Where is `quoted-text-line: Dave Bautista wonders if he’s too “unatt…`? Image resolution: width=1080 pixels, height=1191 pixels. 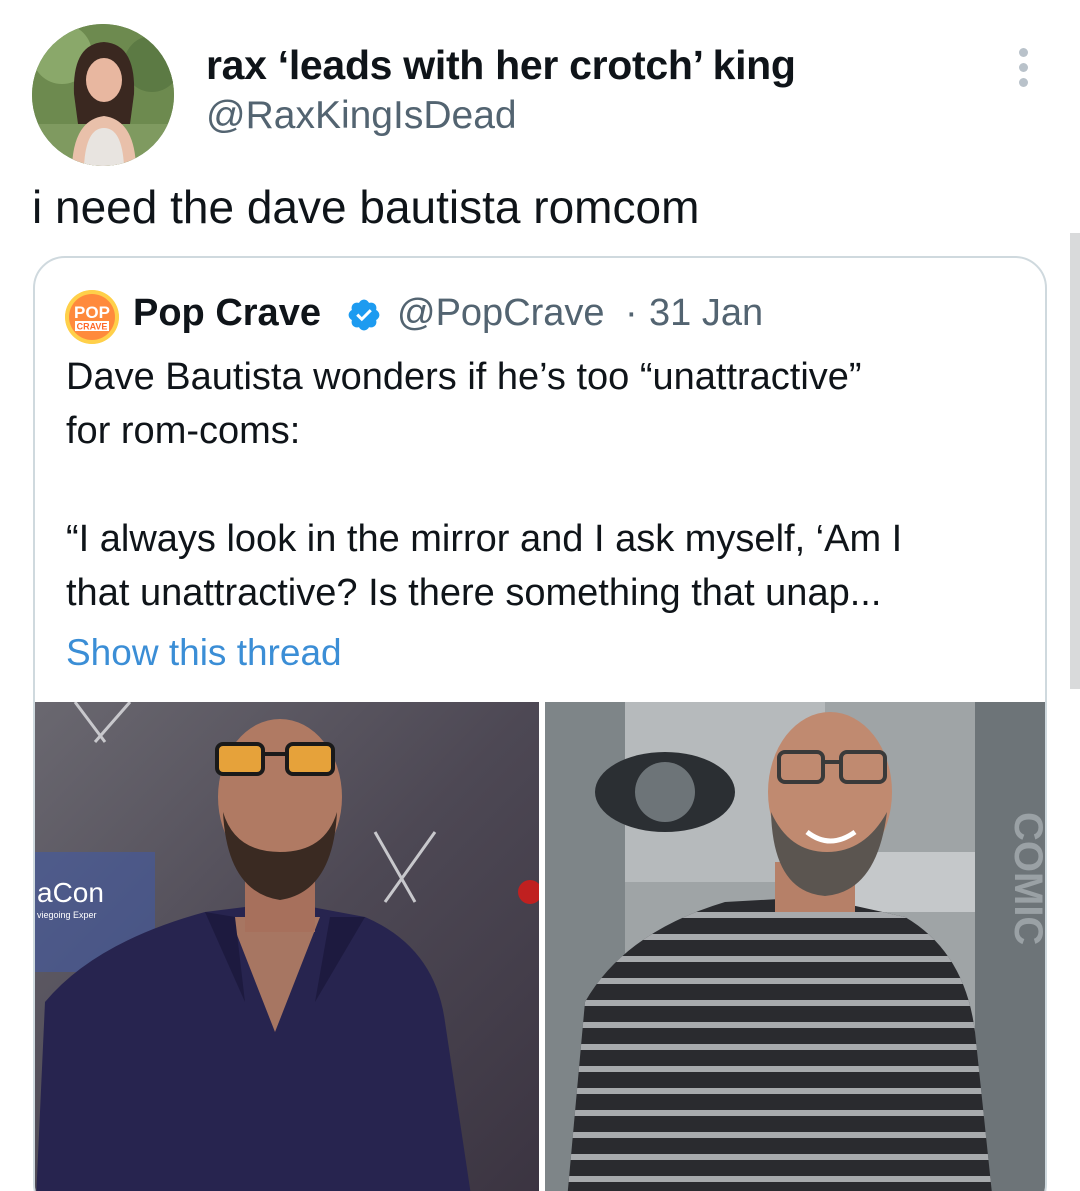
quoted-text-line: Dave Bautista wonders if he’s too “unatt… is located at coordinates (464, 377).